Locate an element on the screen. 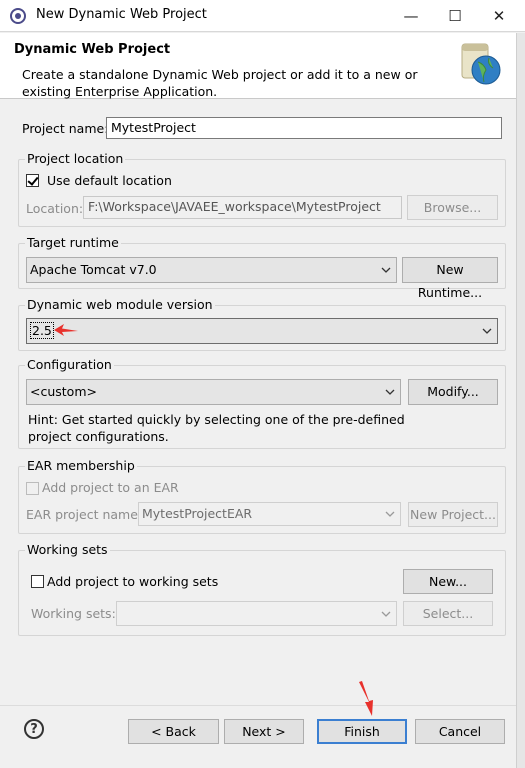  ear-project-name-value: MytestProjectEAR is located at coordinates (197, 513).